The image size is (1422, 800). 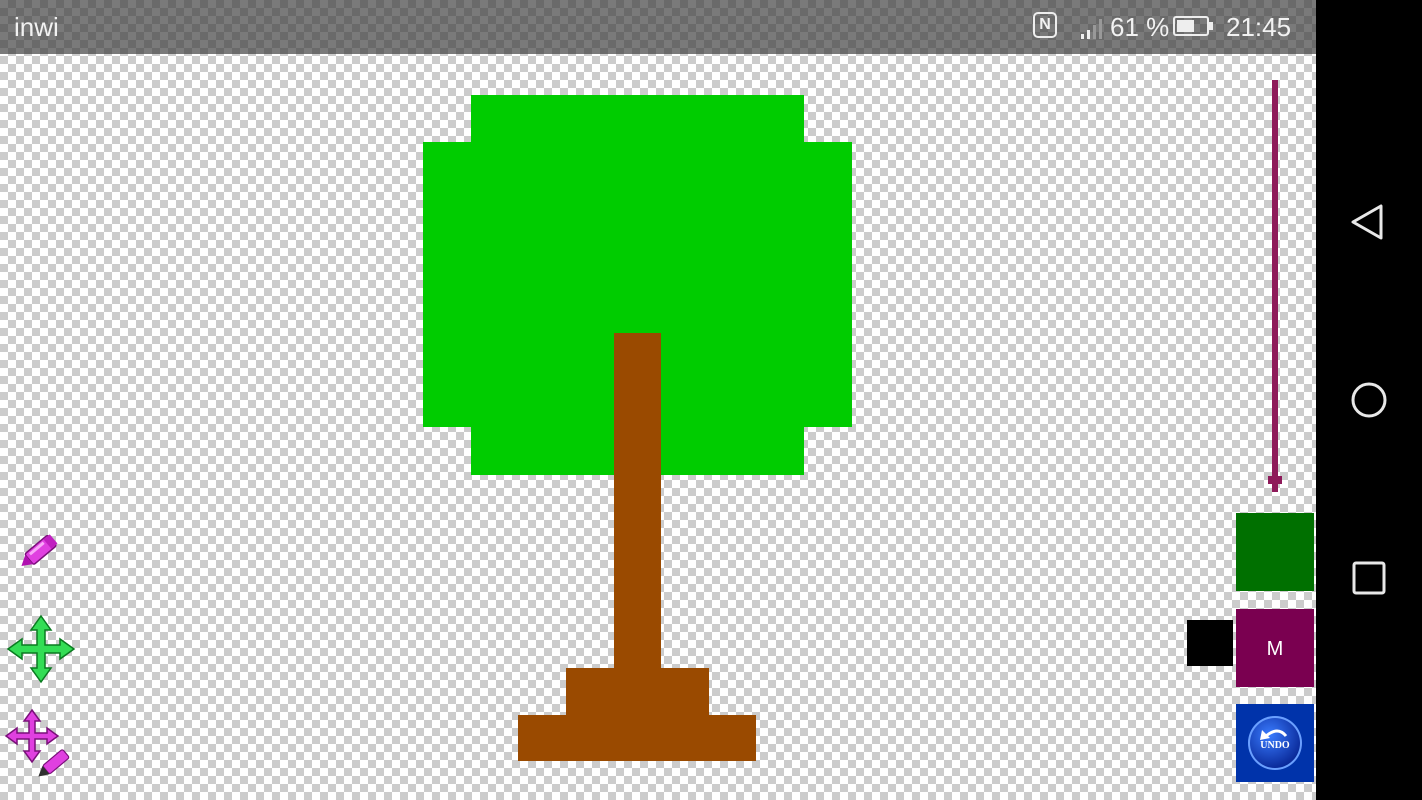 I want to click on undo-icon: UNDO, so click(x=1275, y=743).